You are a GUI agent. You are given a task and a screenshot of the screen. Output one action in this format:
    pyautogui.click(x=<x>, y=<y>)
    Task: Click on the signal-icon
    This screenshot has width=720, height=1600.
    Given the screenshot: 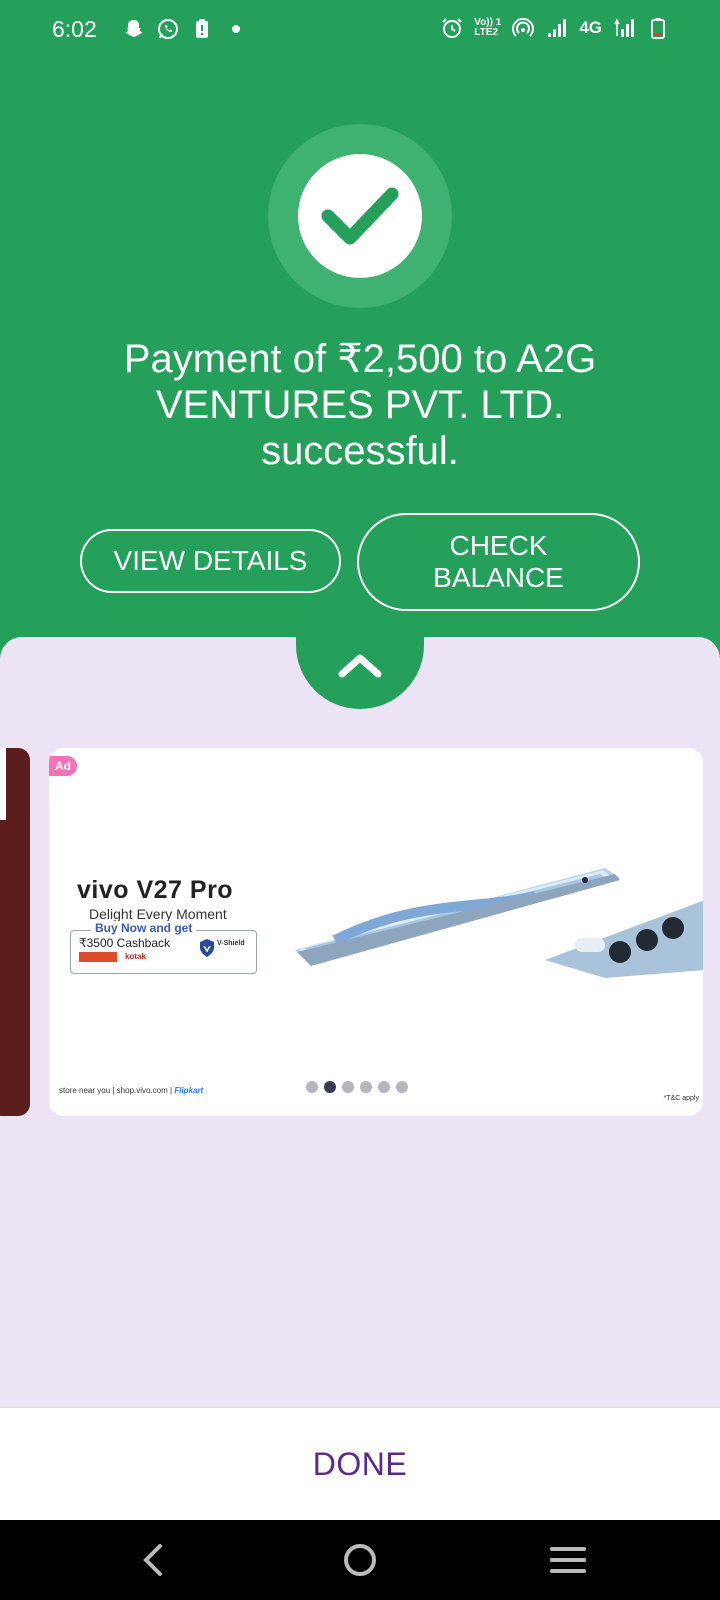 What is the action you would take?
    pyautogui.click(x=557, y=28)
    